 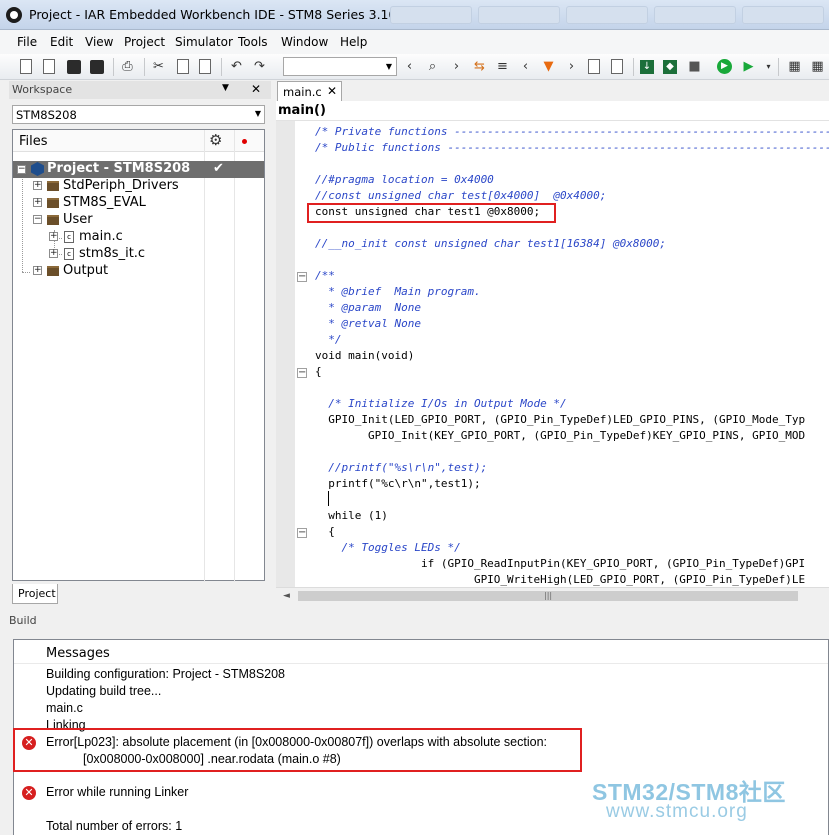 I want to click on new-workspace-icon, so click(x=49, y=66).